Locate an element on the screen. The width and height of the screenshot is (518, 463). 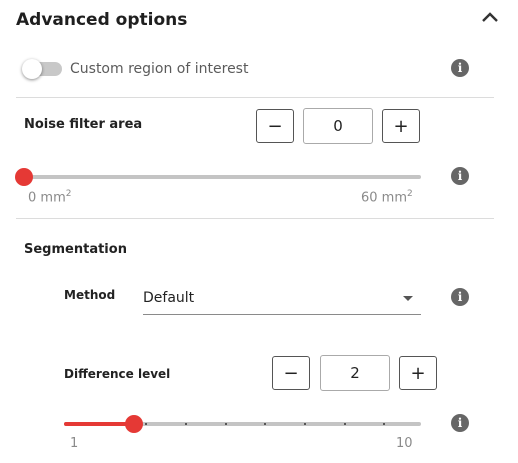
difference-level-min-label: 1 is located at coordinates (74, 443).